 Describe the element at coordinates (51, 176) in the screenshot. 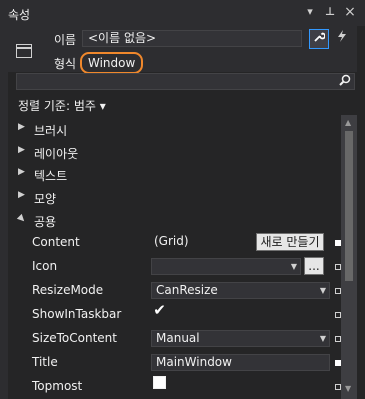

I see `category-label: 텍스트` at that location.